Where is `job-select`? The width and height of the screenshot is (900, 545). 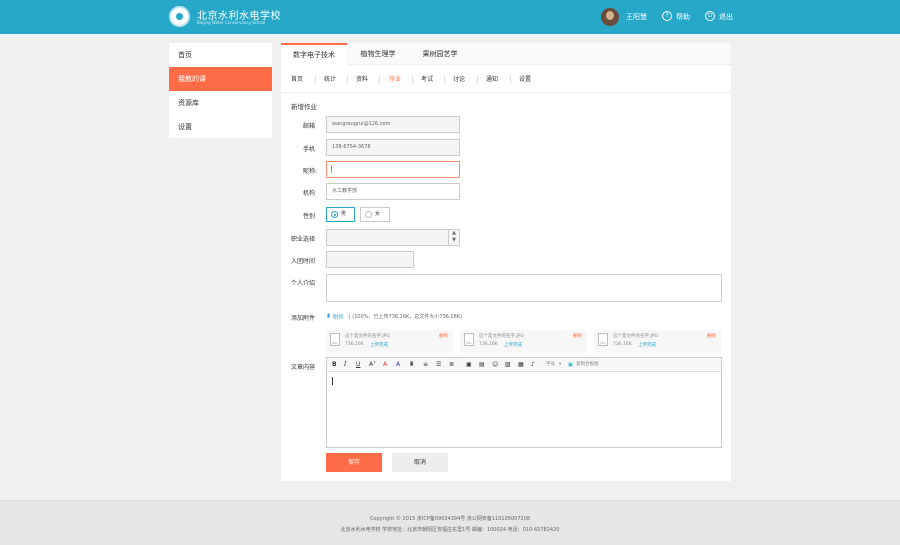
job-select is located at coordinates (393, 237).